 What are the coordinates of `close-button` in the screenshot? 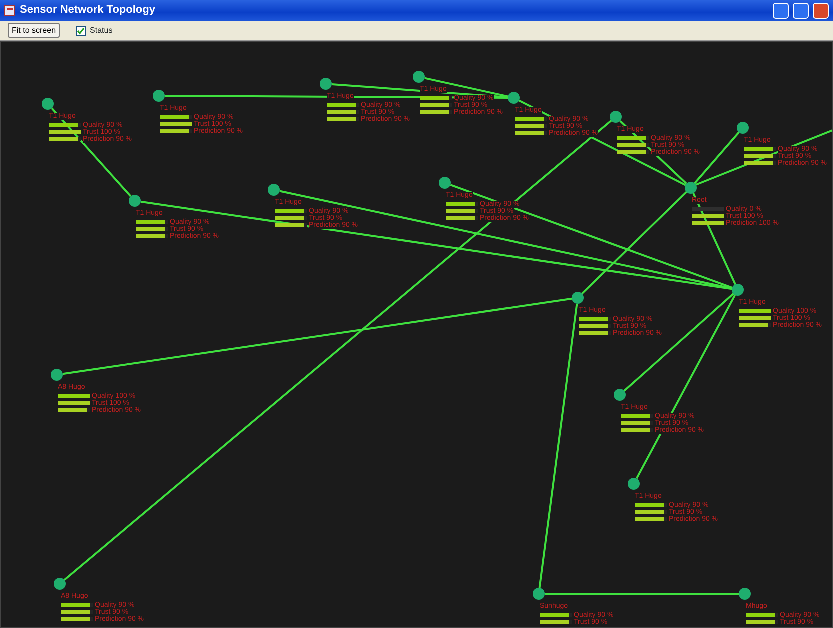 It's located at (821, 10).